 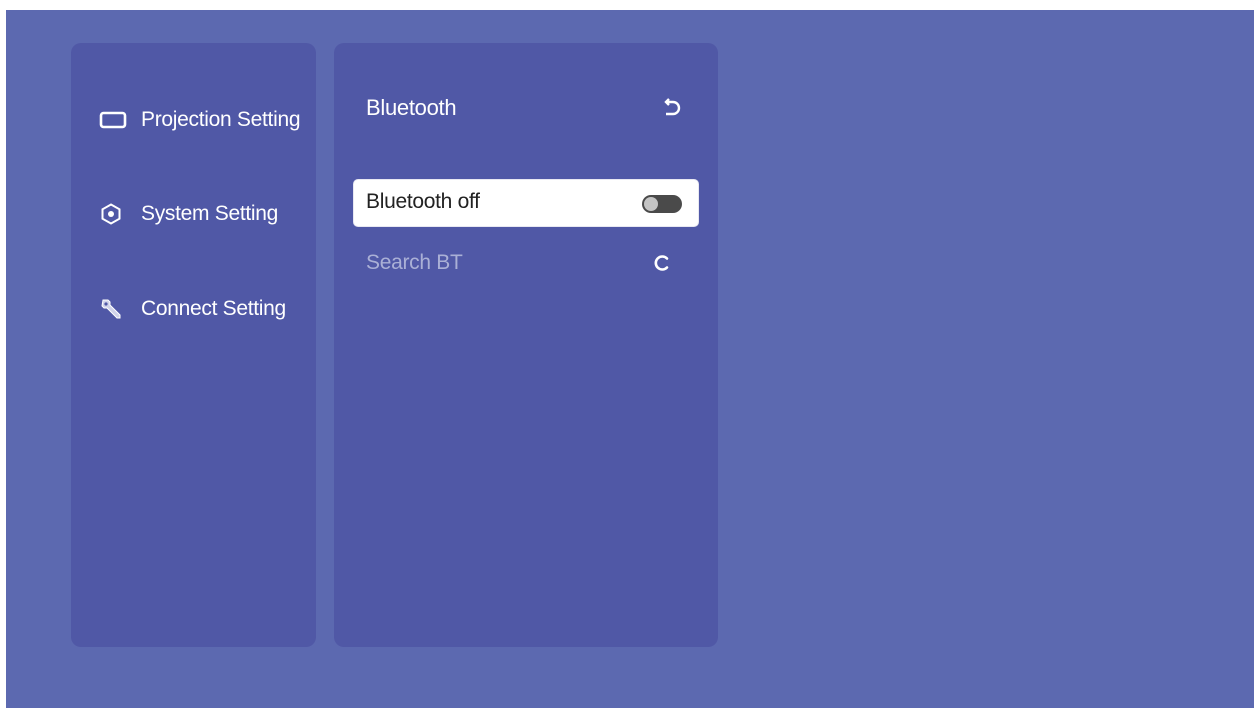 What do you see at coordinates (526, 203) in the screenshot?
I see `bluetooth-toggle-row: Bluetooth off` at bounding box center [526, 203].